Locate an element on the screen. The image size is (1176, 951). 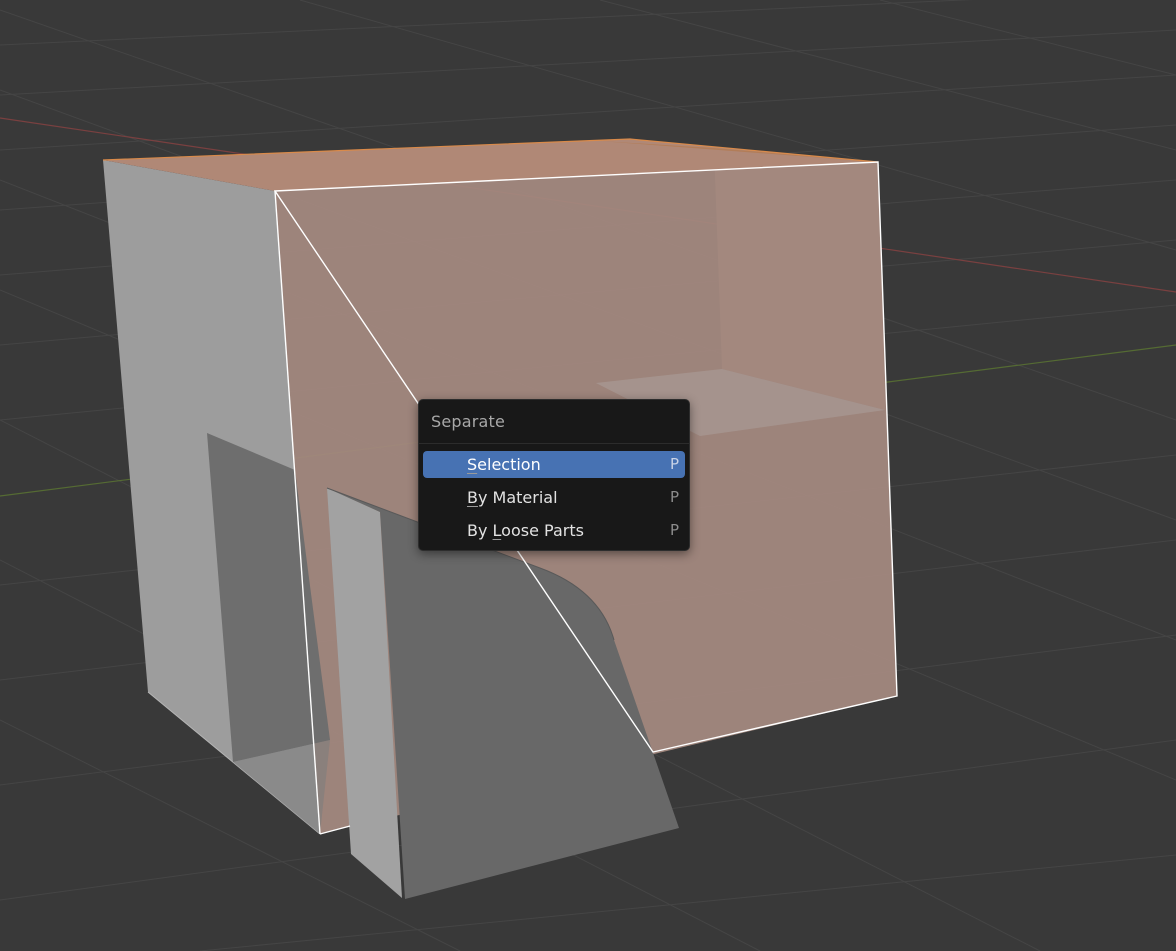
menu-item-by-loose-parts: By Loose Parts P is located at coordinates (554, 530).